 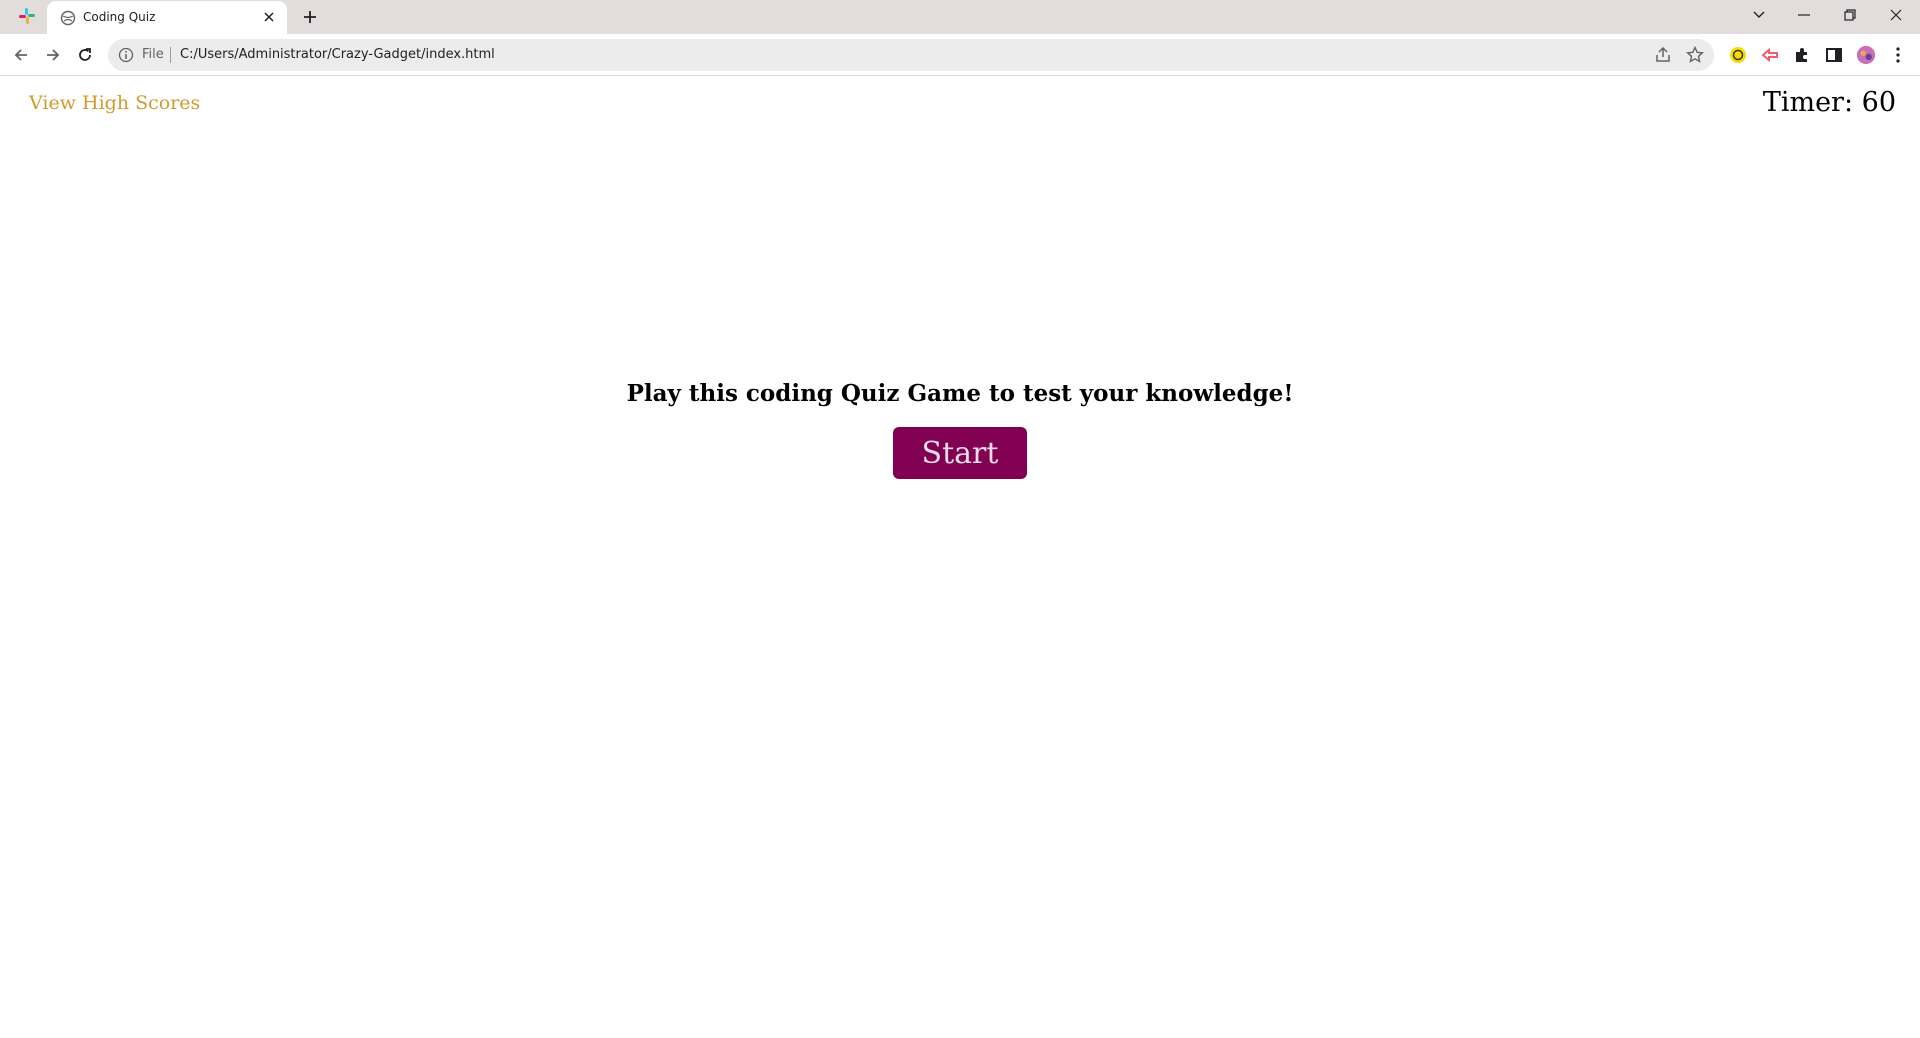 What do you see at coordinates (960, 453) in the screenshot?
I see `start-button: Start` at bounding box center [960, 453].